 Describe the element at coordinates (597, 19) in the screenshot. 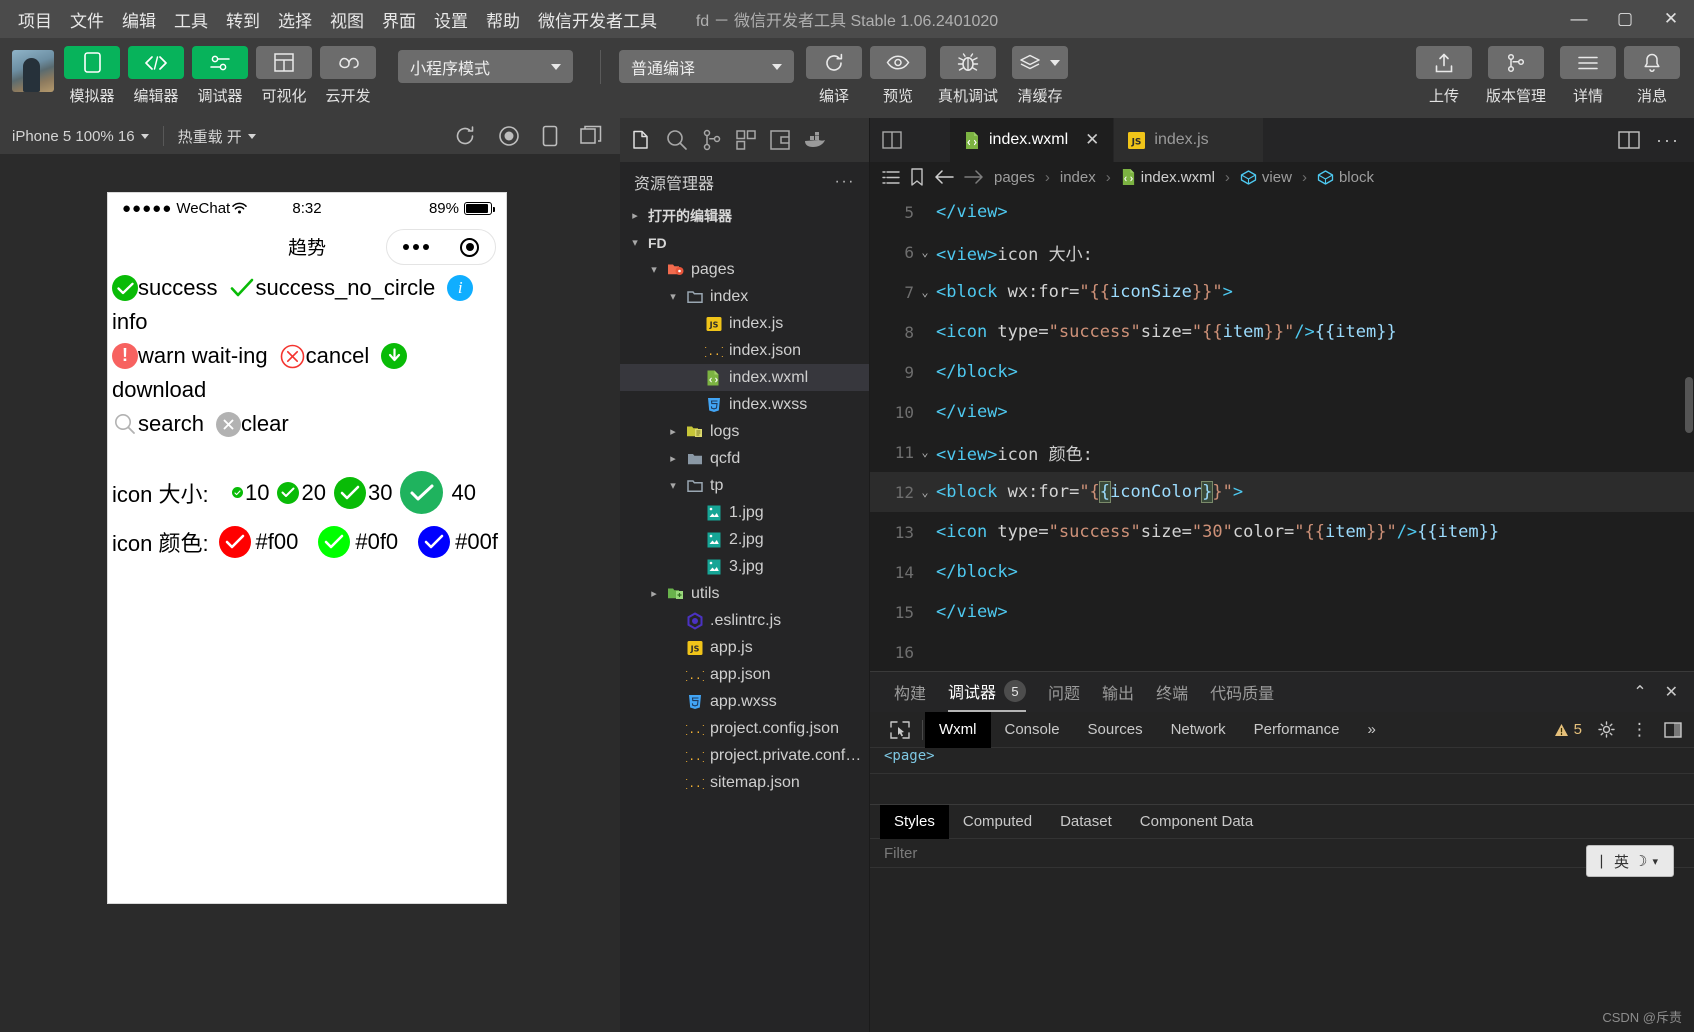

I see `menu-item-devtools: 微信开发者工具` at that location.